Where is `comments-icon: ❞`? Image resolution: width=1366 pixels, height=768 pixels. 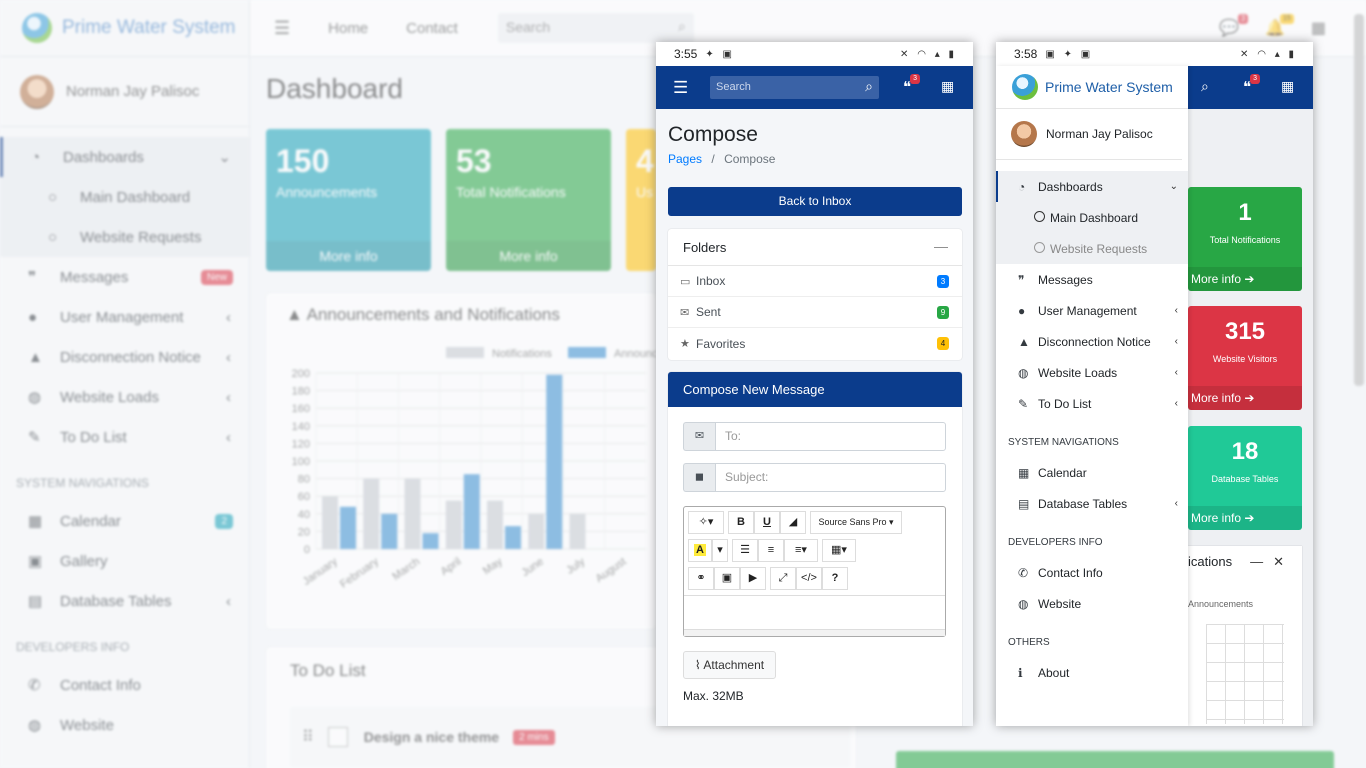 comments-icon: ❞ is located at coordinates (32, 277).